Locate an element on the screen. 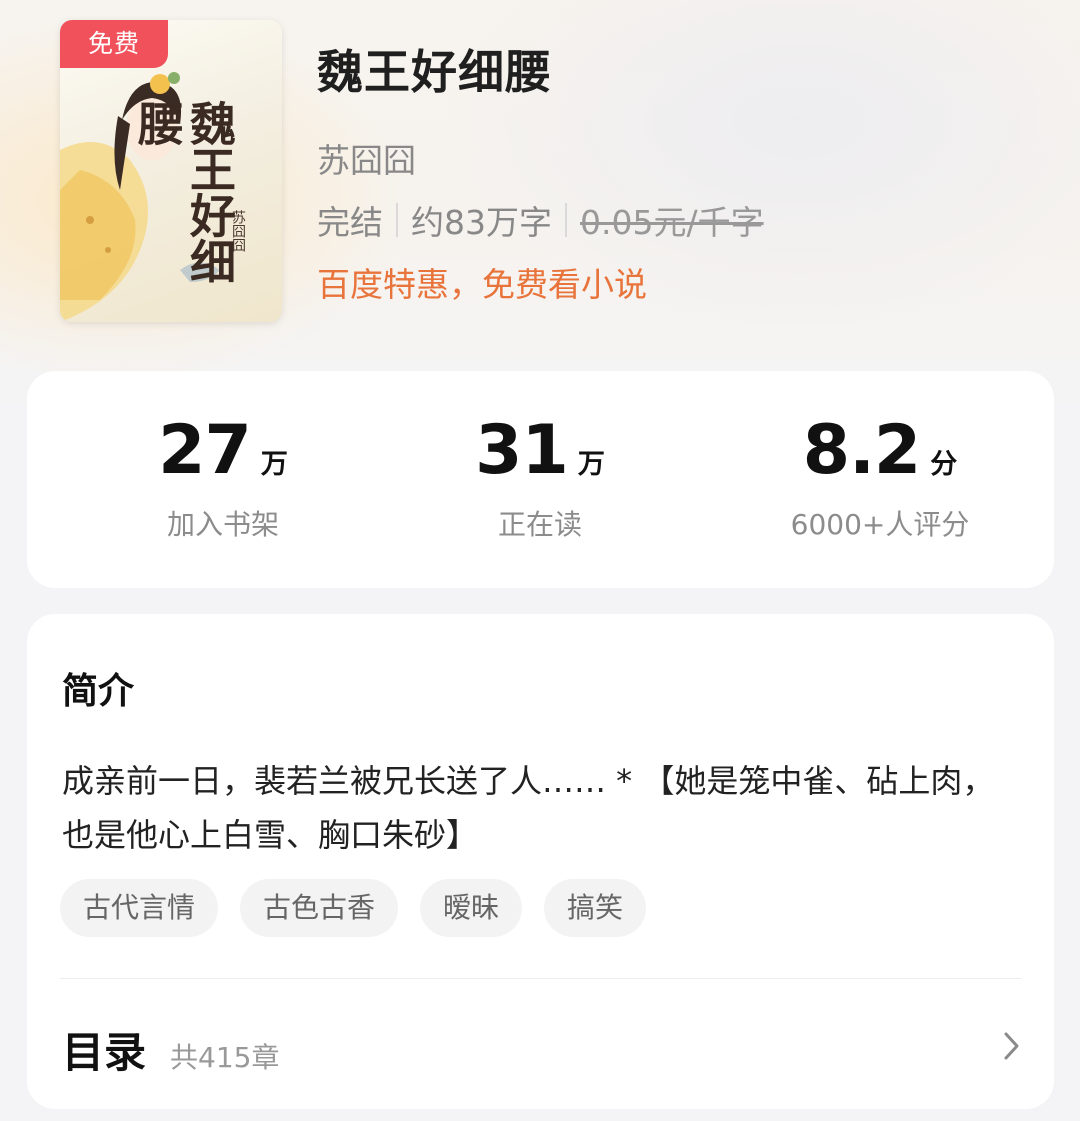  tag-list: 古代言情 古色古香 暧昧 搞笑 is located at coordinates (364, 908).